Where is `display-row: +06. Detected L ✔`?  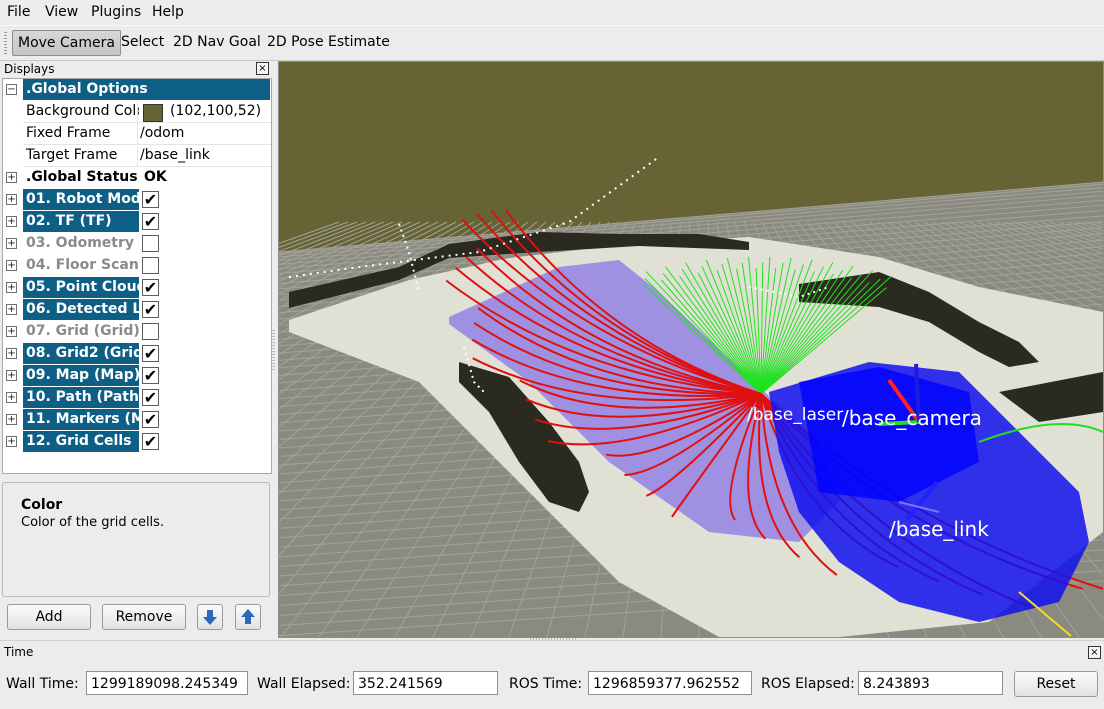 display-row: +06. Detected L ✔ is located at coordinates (137, 310).